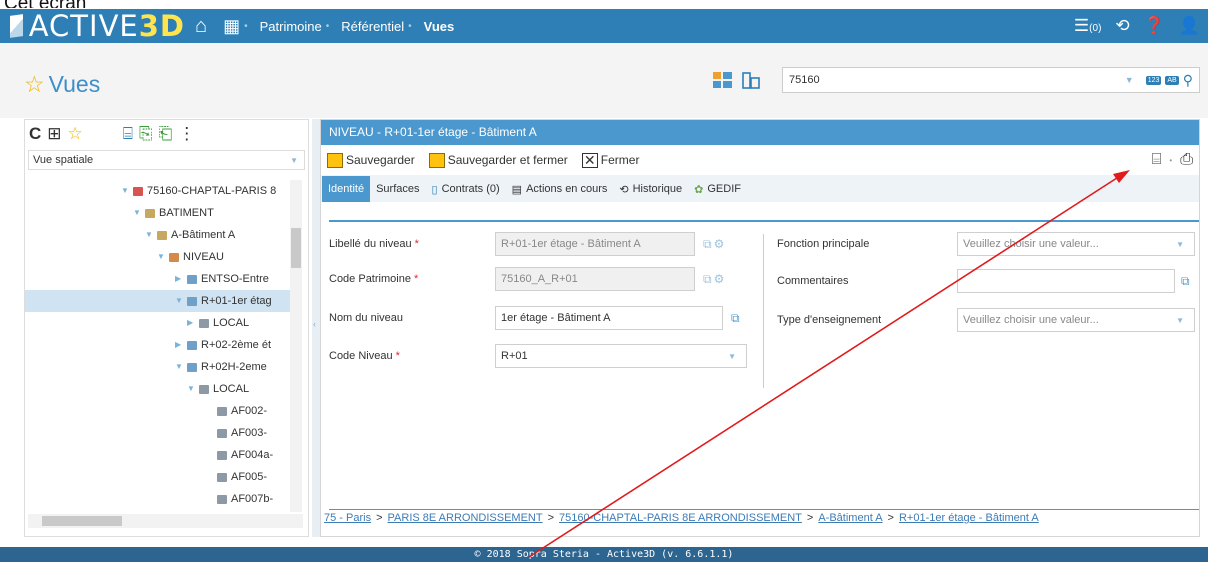  I want to click on tab-actions: ▤ Actions en cours, so click(560, 189).